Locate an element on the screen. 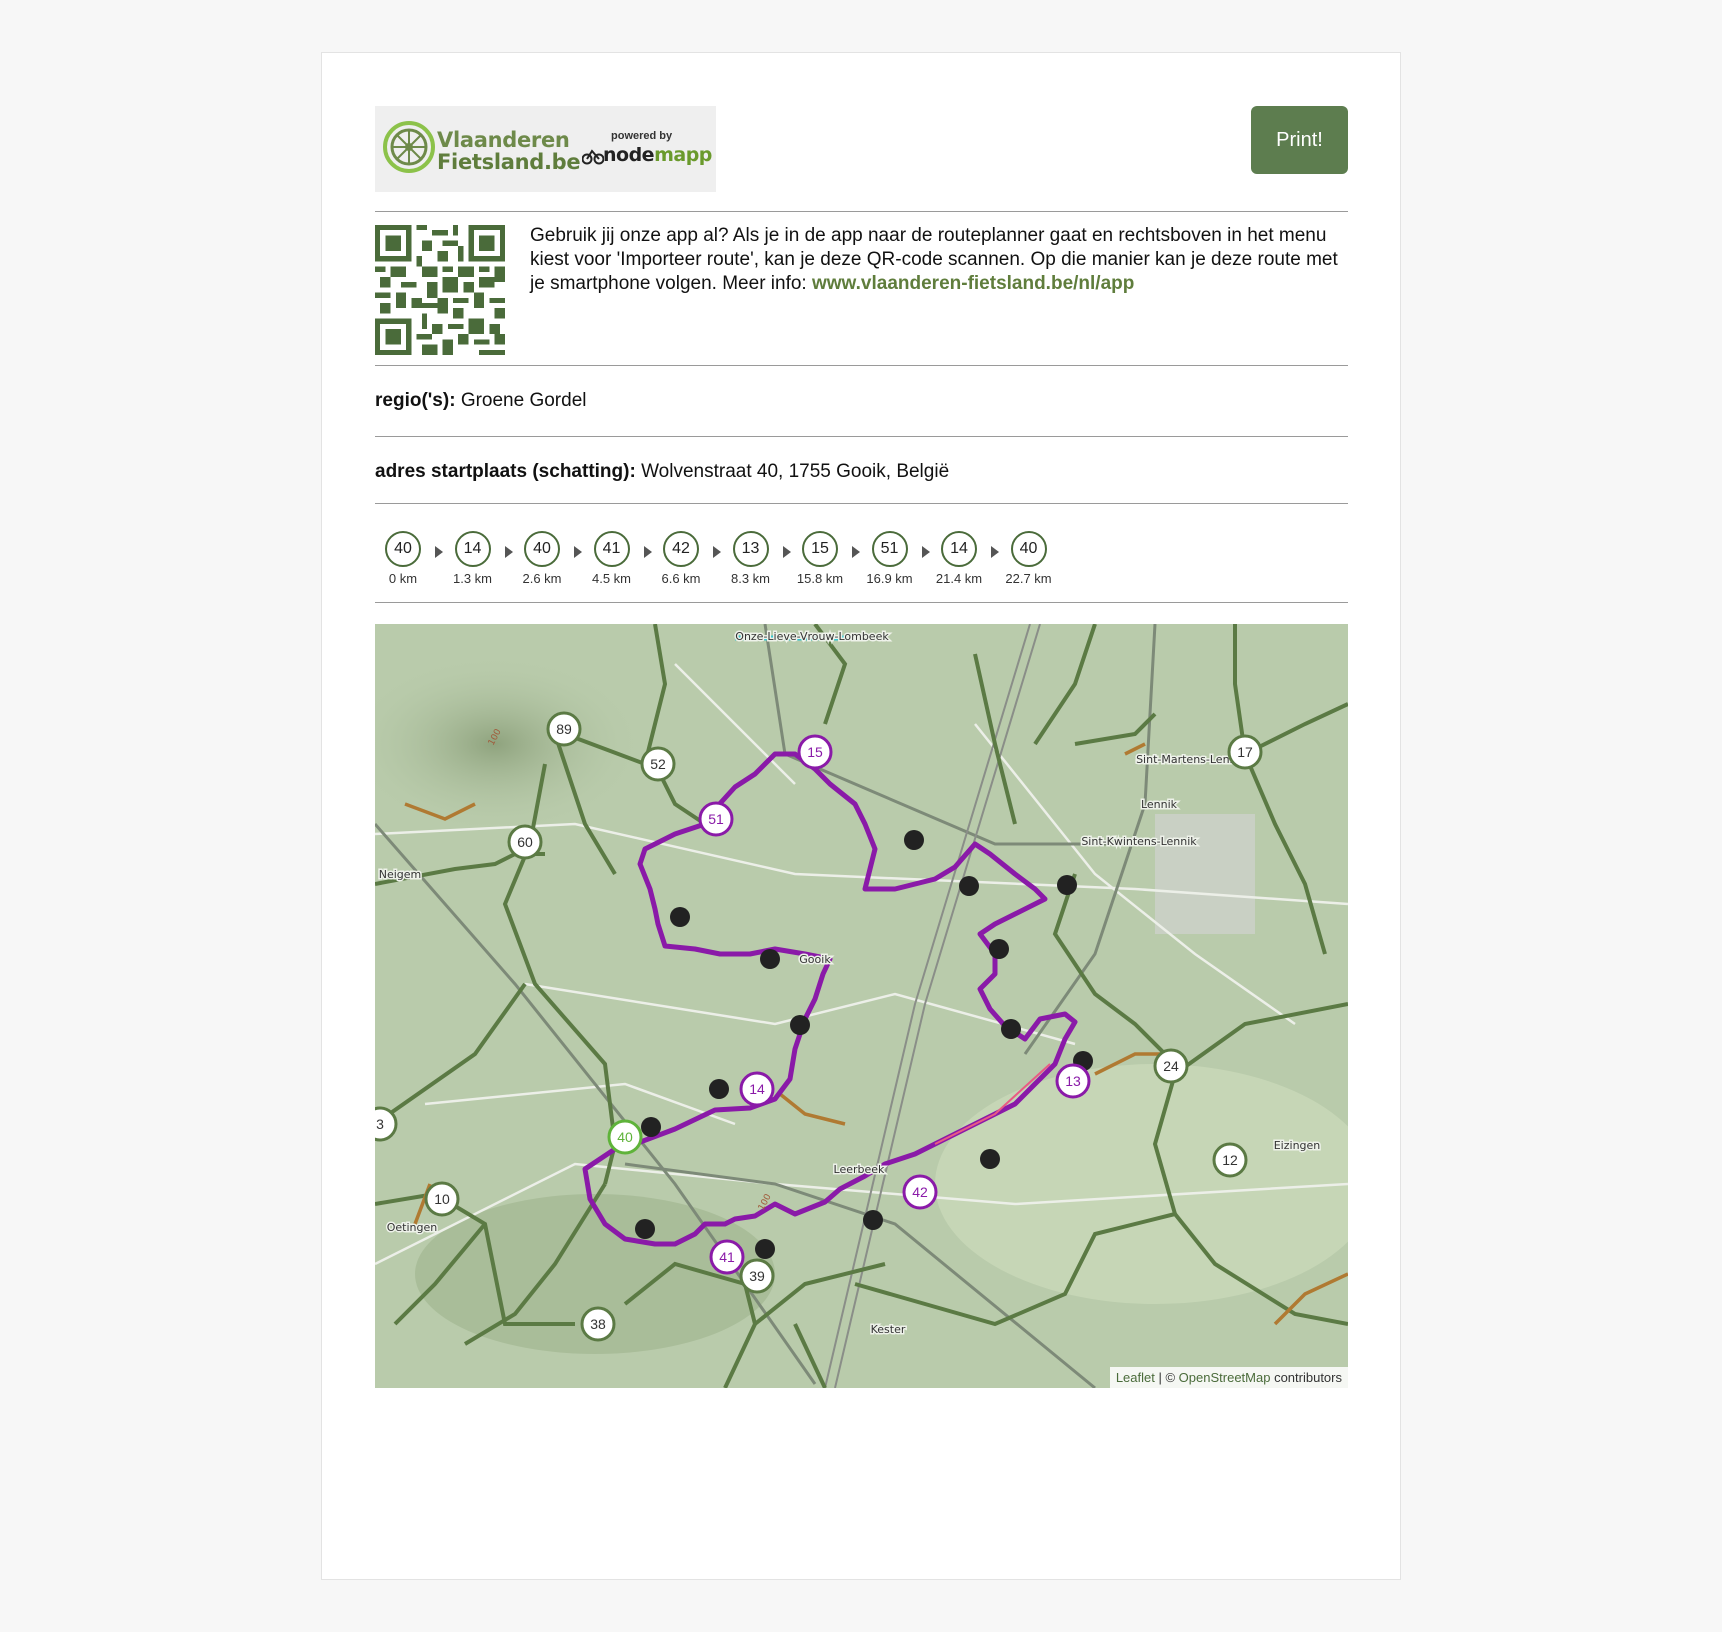 This screenshot has height=1632, width=1722. town-area is located at coordinates (1205, 874).